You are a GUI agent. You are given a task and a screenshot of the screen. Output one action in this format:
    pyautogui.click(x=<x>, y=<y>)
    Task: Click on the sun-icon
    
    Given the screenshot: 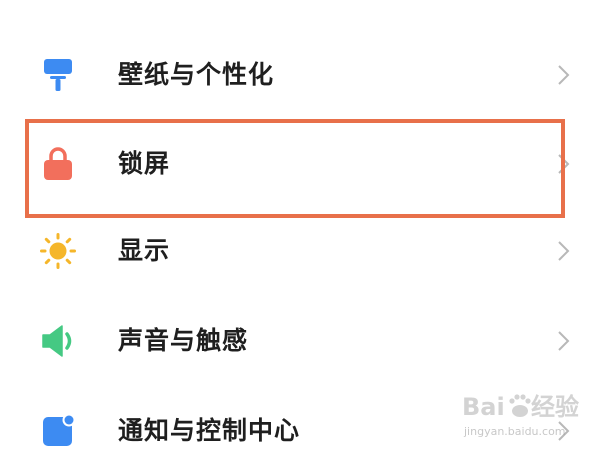 What is the action you would take?
    pyautogui.click(x=58, y=251)
    